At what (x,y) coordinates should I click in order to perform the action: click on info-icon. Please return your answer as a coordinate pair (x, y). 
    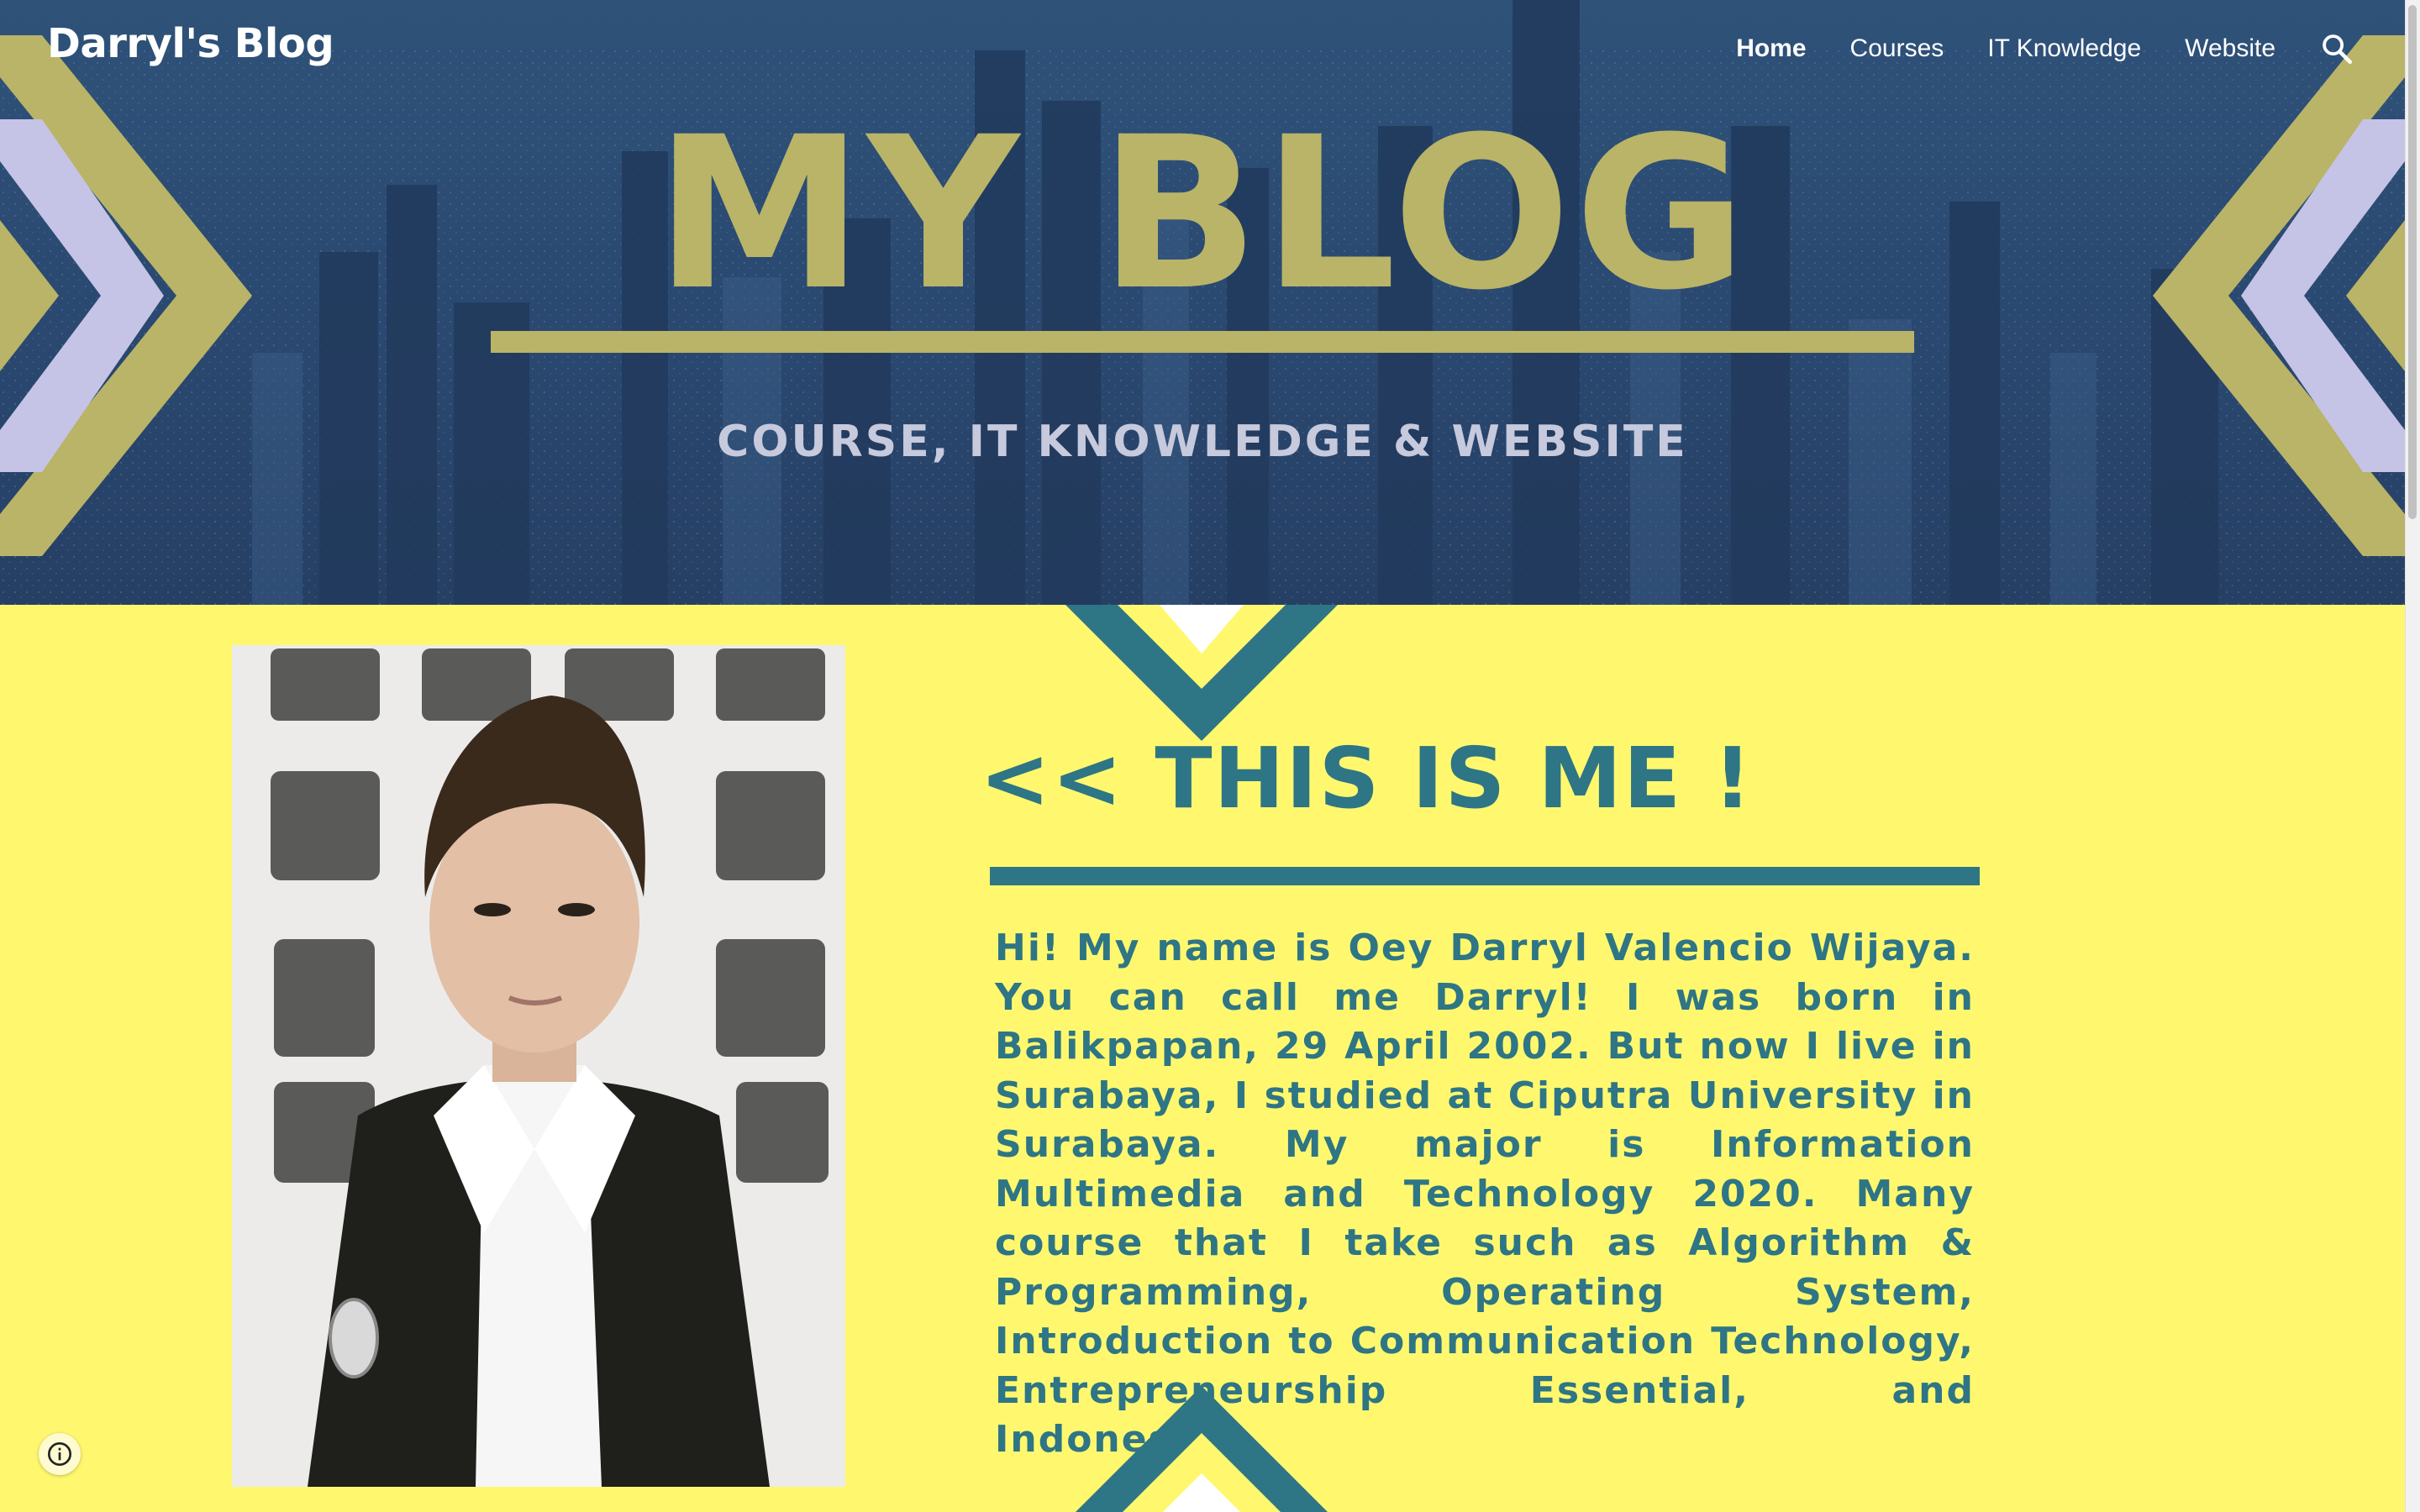
    Looking at the image, I should click on (60, 1454).